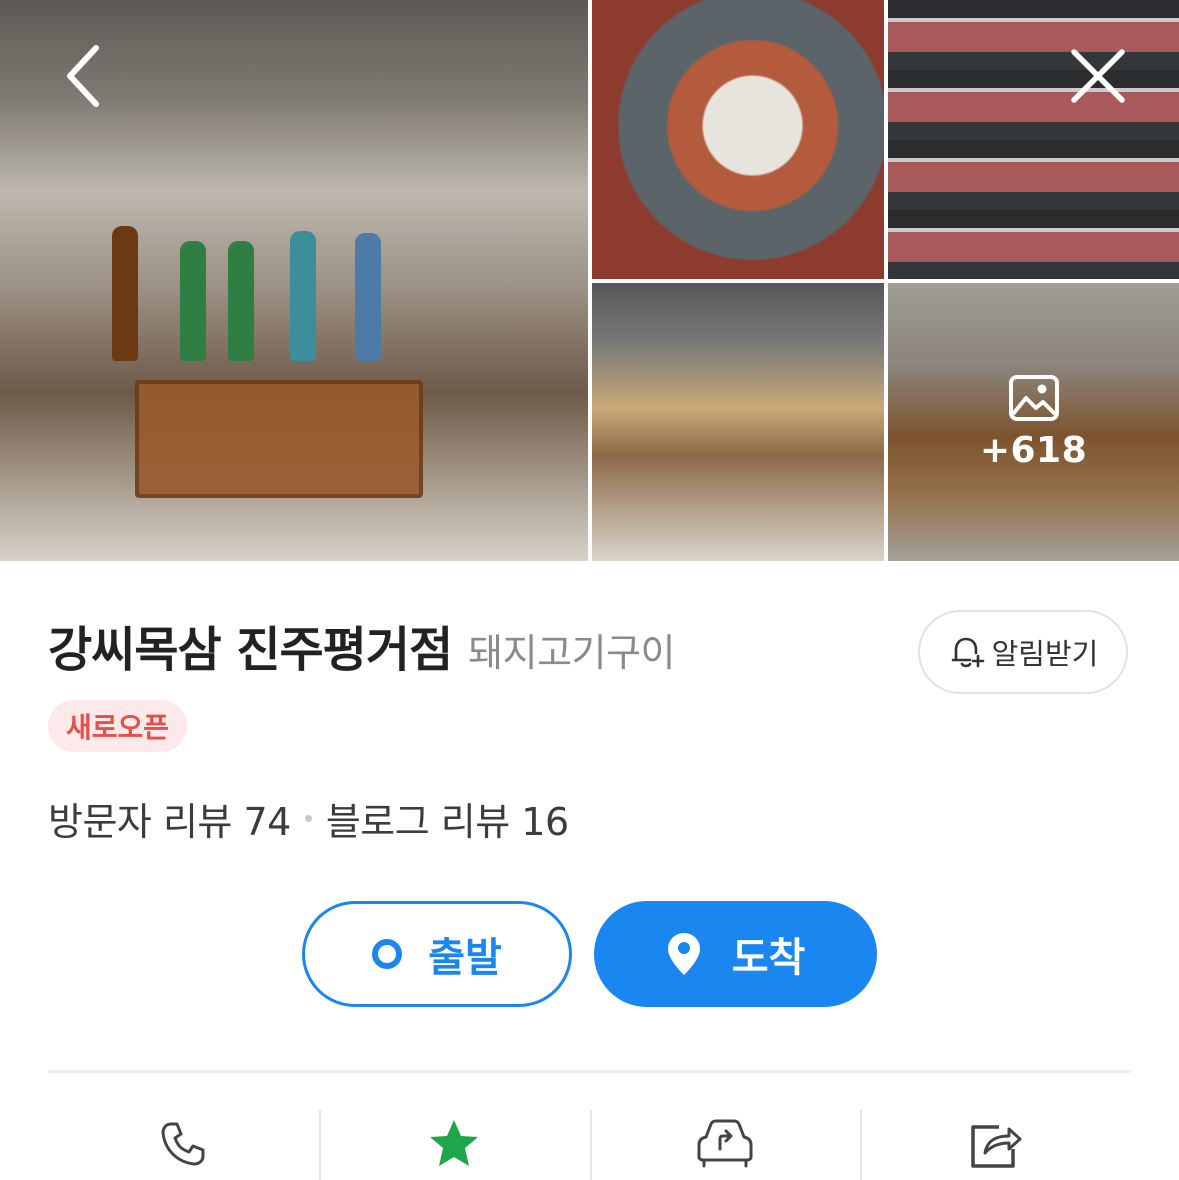 The image size is (1179, 1180). I want to click on back-button, so click(82, 76).